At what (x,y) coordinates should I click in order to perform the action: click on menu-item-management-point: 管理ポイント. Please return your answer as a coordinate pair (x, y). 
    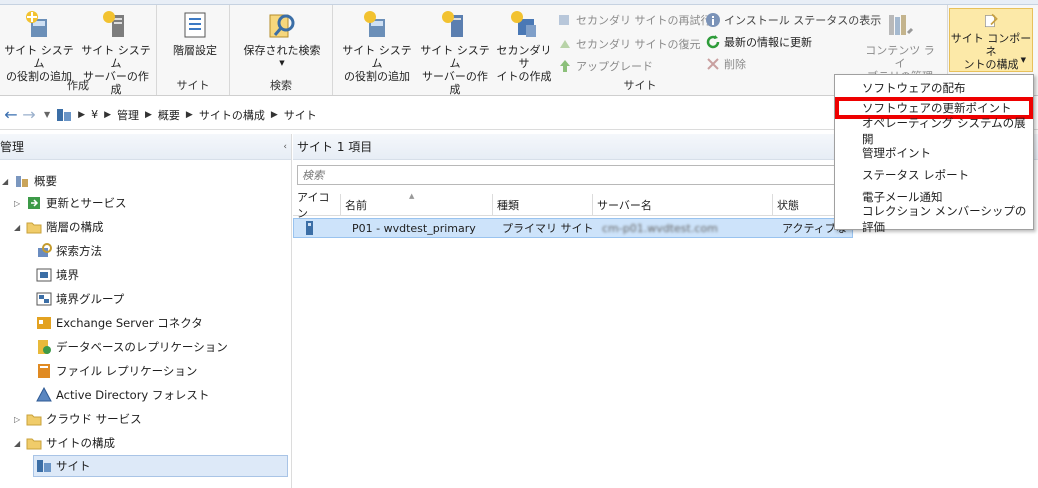
    Looking at the image, I should click on (934, 153).